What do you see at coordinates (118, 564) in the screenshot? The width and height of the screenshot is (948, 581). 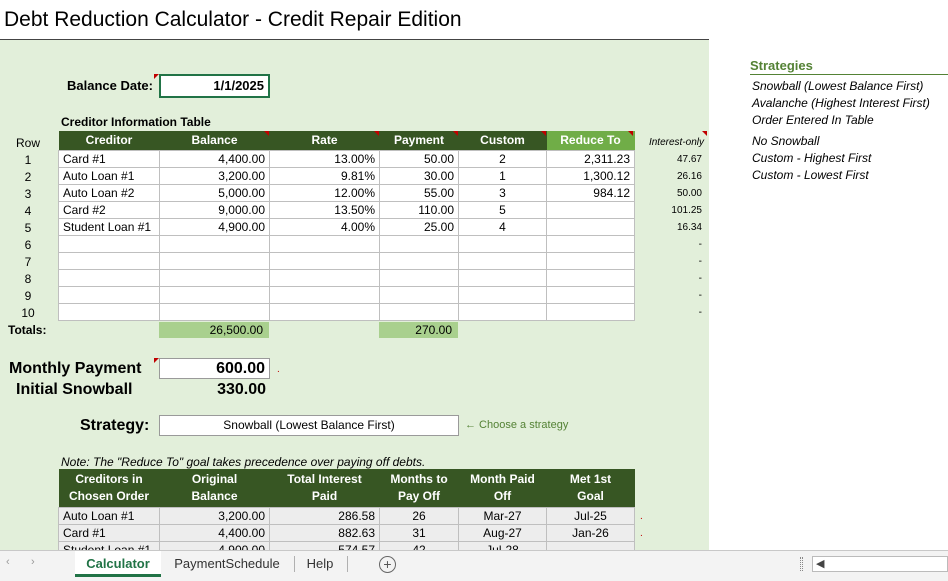 I see `tab-calculator: Calculator` at bounding box center [118, 564].